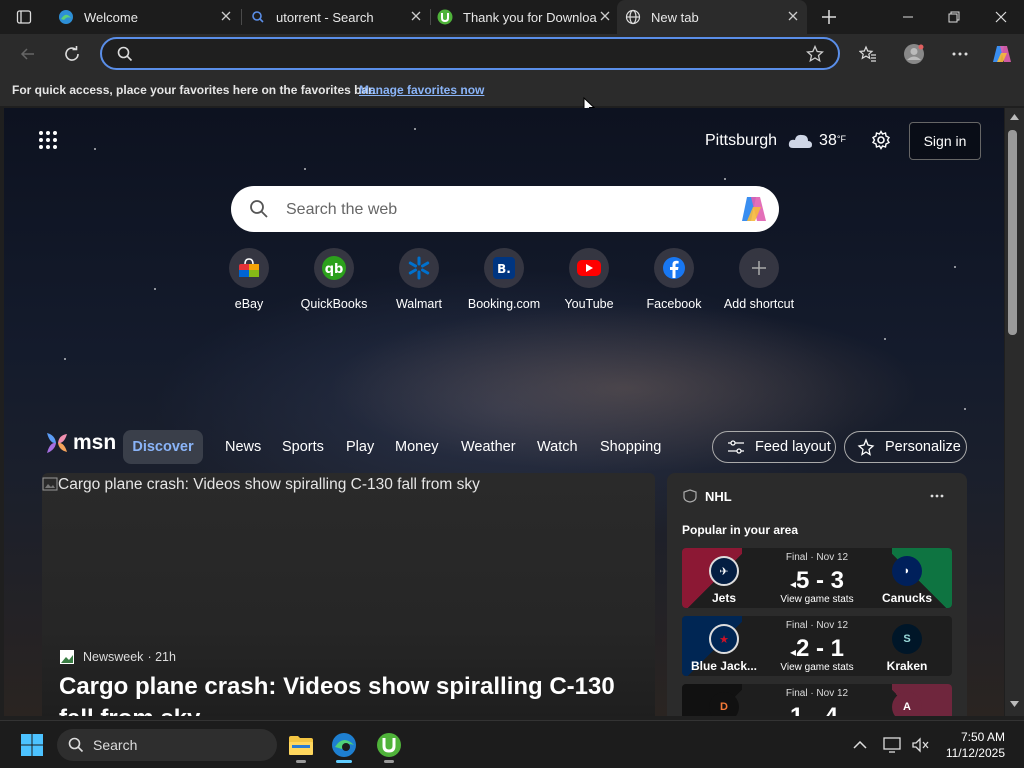  What do you see at coordinates (1014, 117) in the screenshot?
I see `scroll-up-icon` at bounding box center [1014, 117].